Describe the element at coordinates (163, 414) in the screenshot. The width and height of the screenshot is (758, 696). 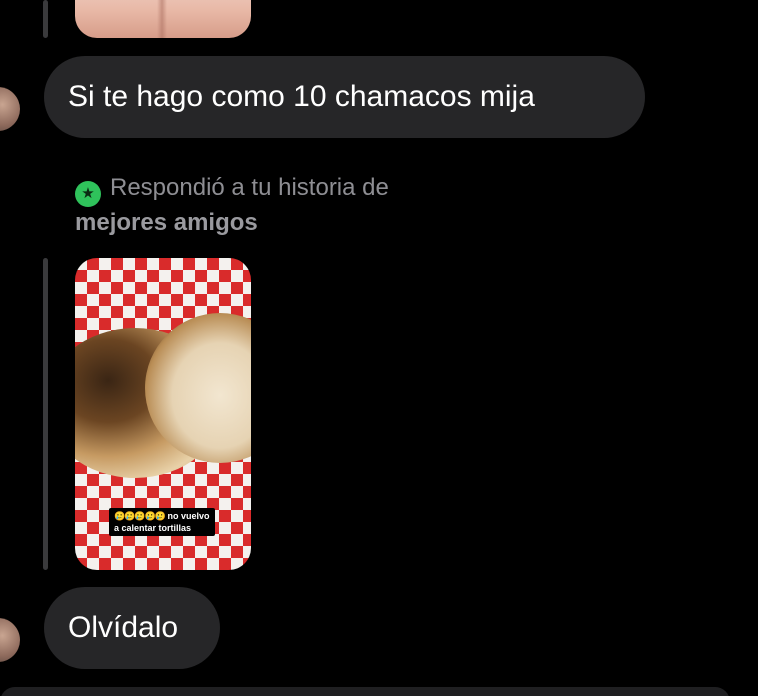
I see `story-thumbnail: 🥲🥲🥲🥲🥲 no vuelvo a calentar tortillas` at that location.